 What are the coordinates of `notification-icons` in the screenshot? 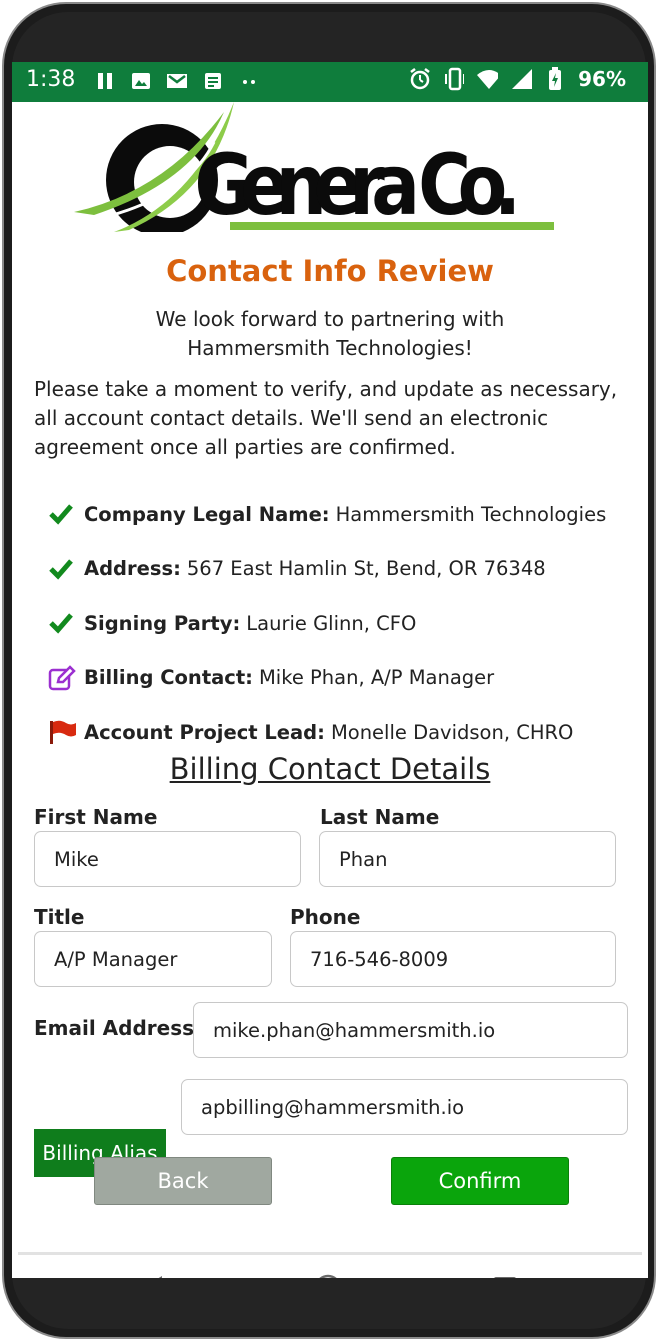 It's located at (177, 81).